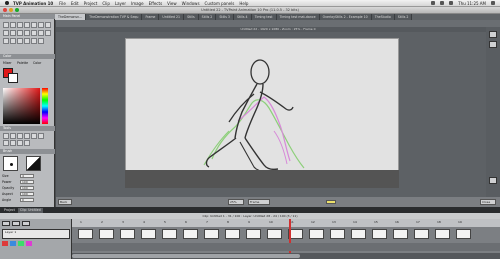  Describe the element at coordinates (156, 3) in the screenshot. I see `menu-effects: Effects` at that location.